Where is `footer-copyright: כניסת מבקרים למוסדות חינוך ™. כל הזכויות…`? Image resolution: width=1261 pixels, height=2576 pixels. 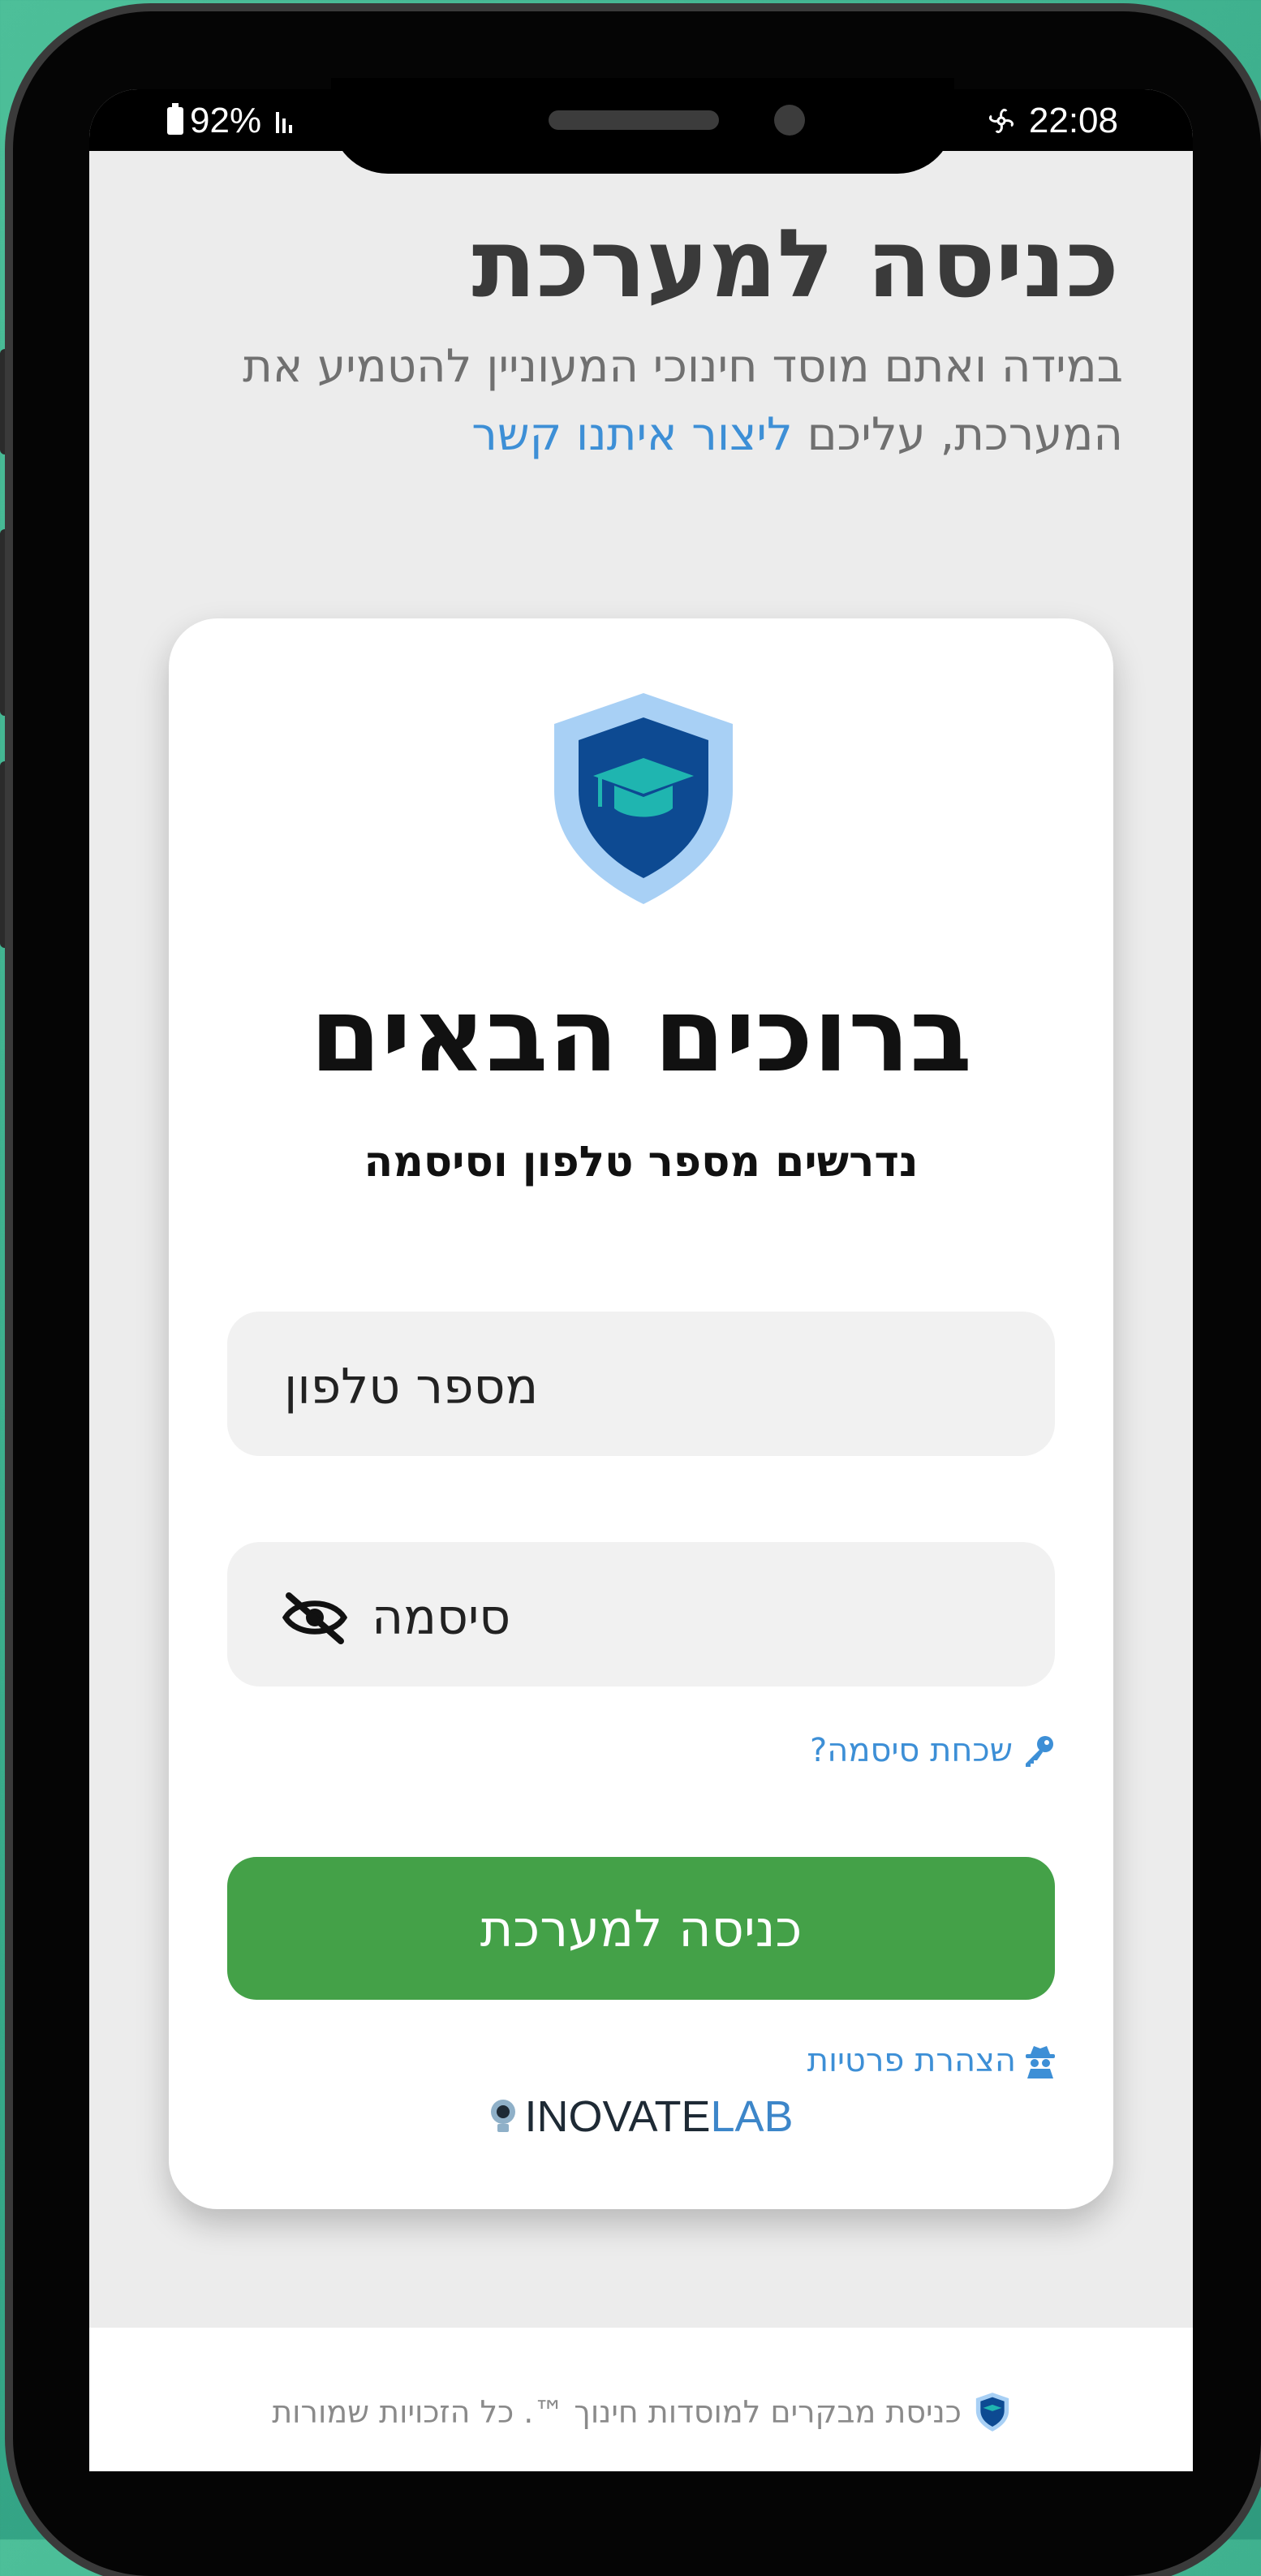
footer-copyright: כניסת מבקרים למוסדות חינוך ™. כל הזכויות… is located at coordinates (617, 2412).